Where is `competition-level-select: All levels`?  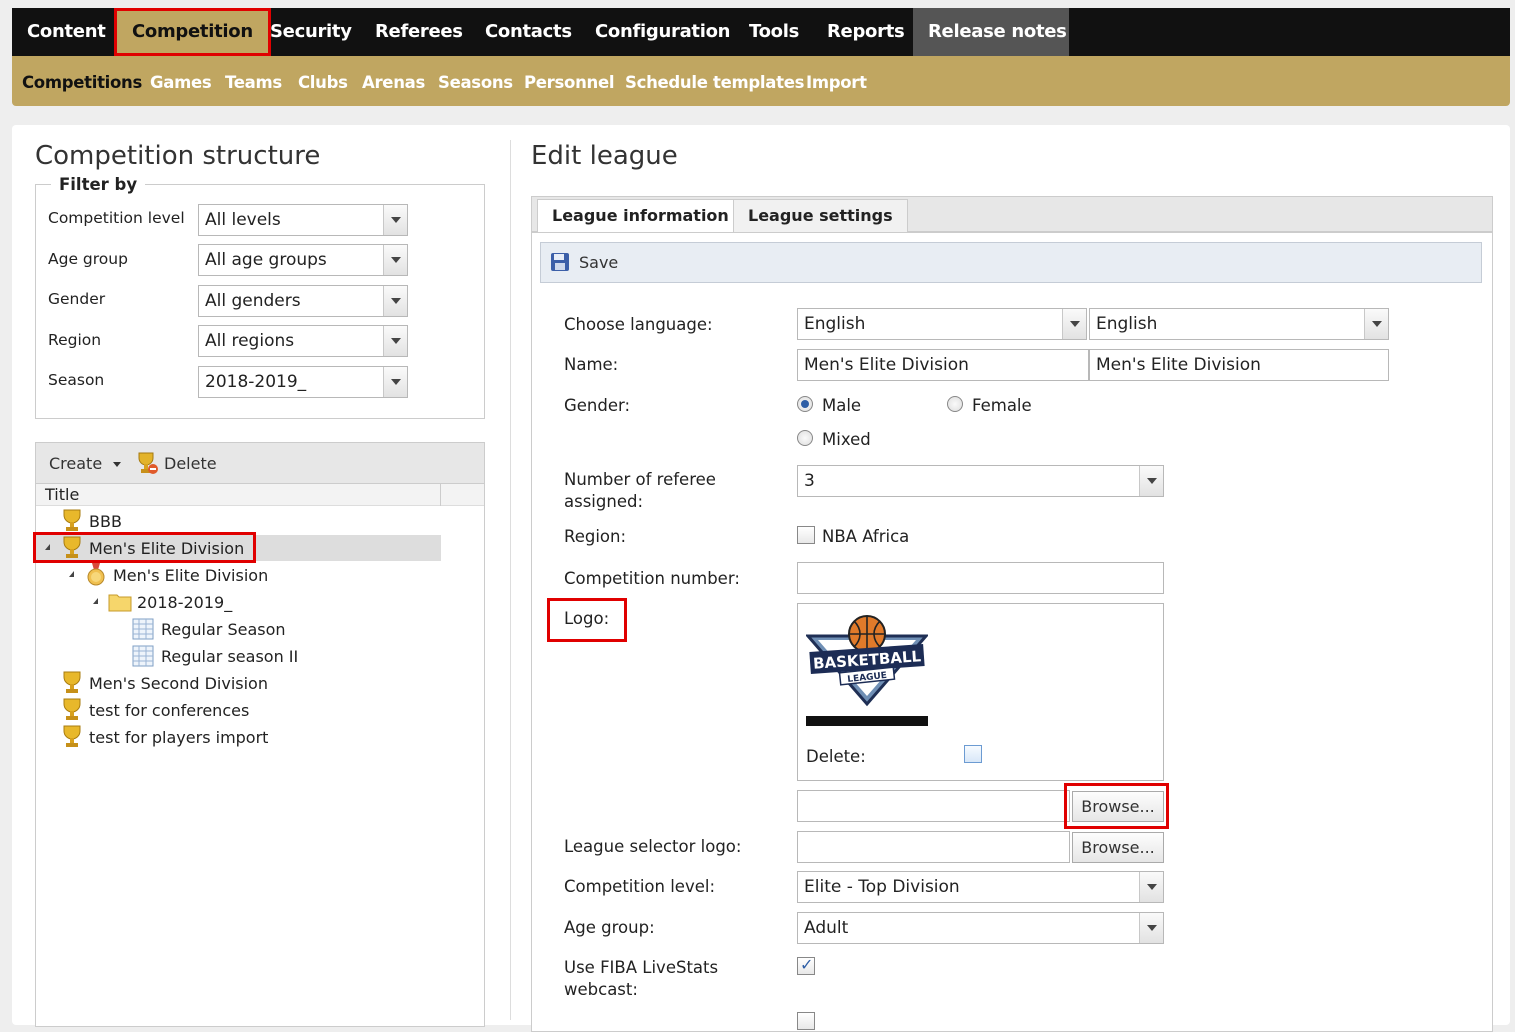
competition-level-select: All levels is located at coordinates (303, 220).